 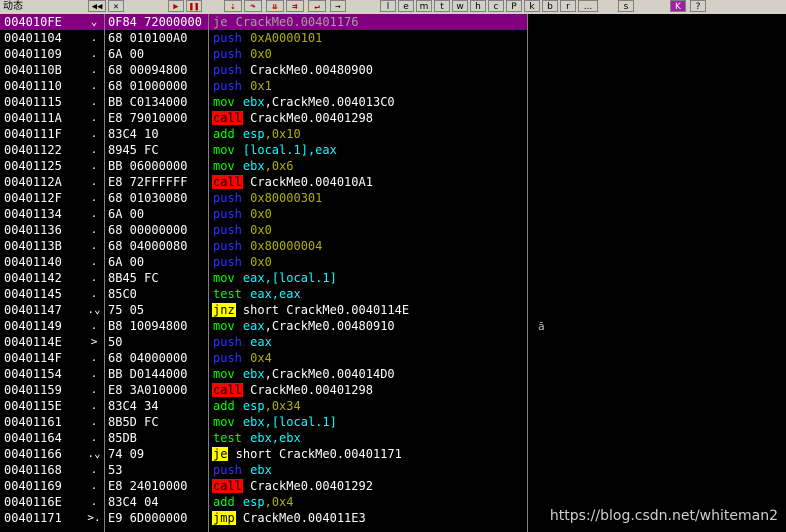 What do you see at coordinates (282, 198) in the screenshot?
I see `instruction-operand: 0x80000301` at bounding box center [282, 198].